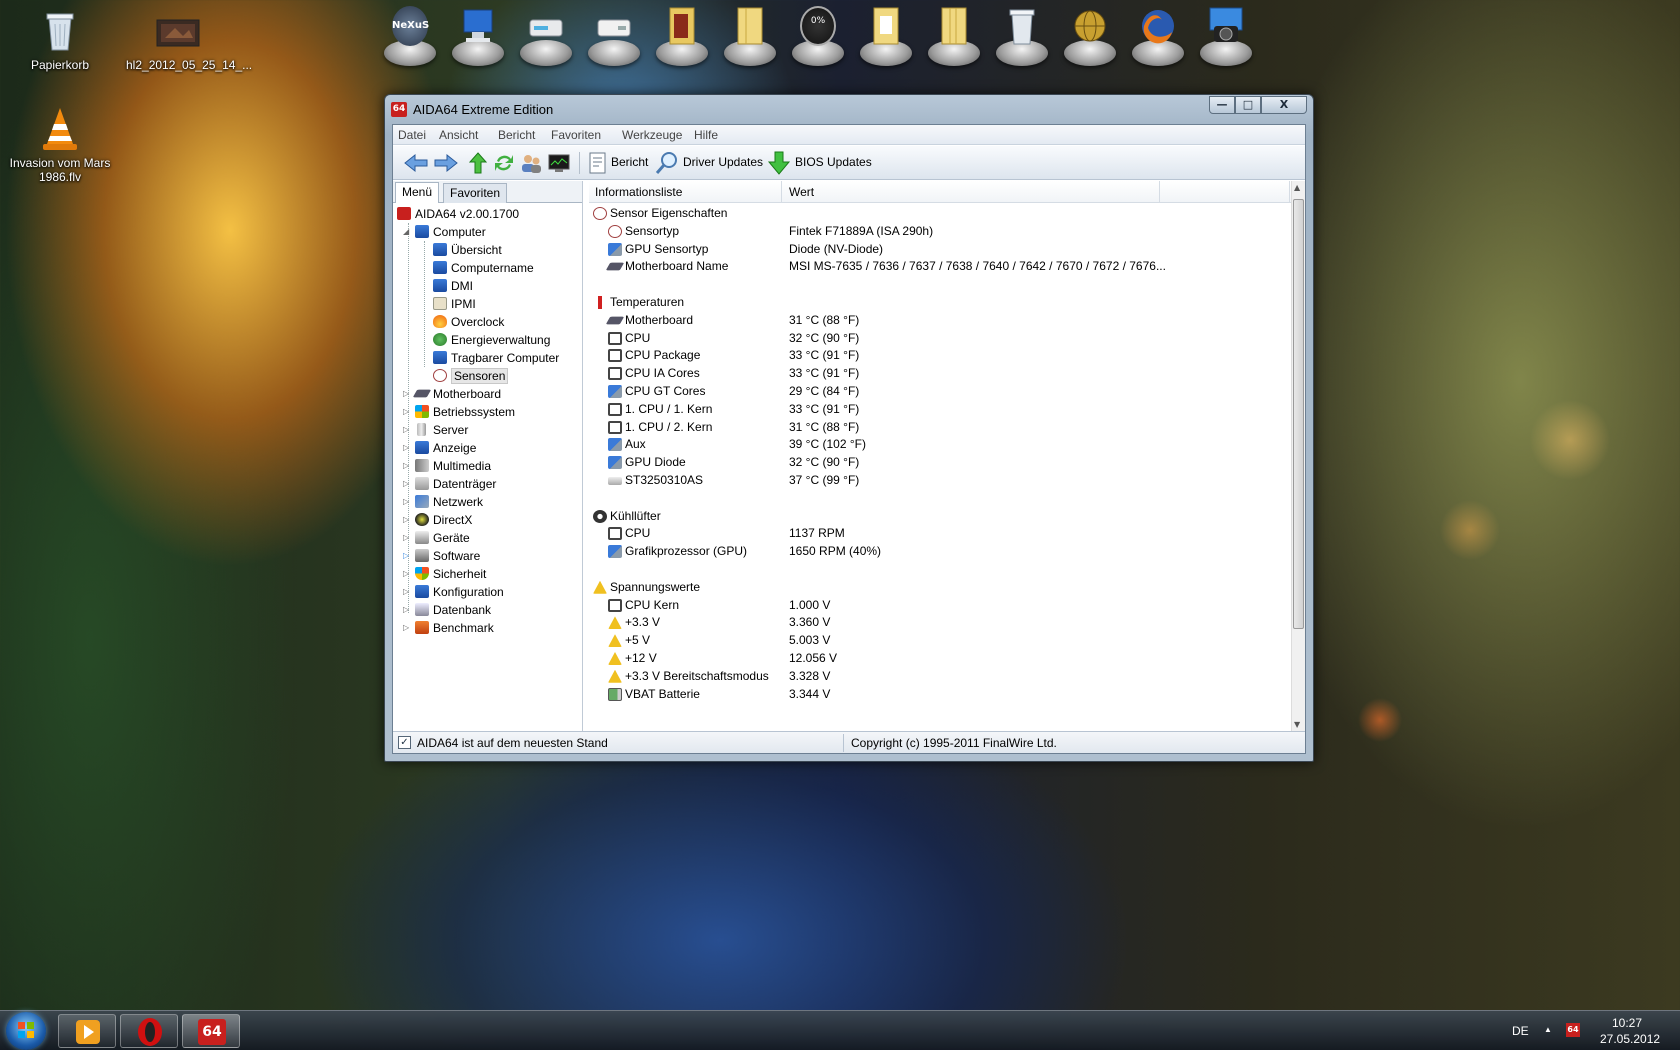 The height and width of the screenshot is (1050, 1680). Describe the element at coordinates (471, 376) in the screenshot. I see `tree-item-sensoren: Sensoren` at that location.